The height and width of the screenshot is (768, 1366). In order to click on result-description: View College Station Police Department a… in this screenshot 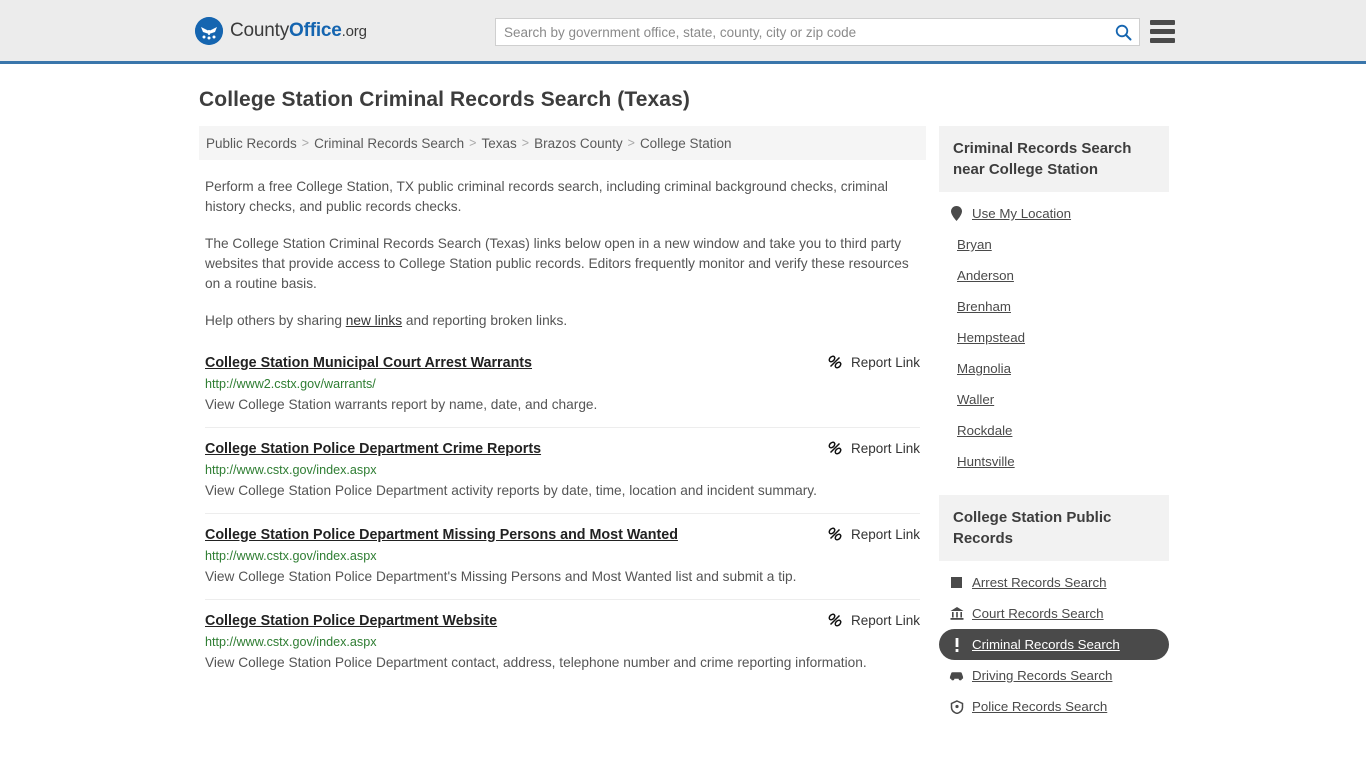, I will do `click(511, 490)`.